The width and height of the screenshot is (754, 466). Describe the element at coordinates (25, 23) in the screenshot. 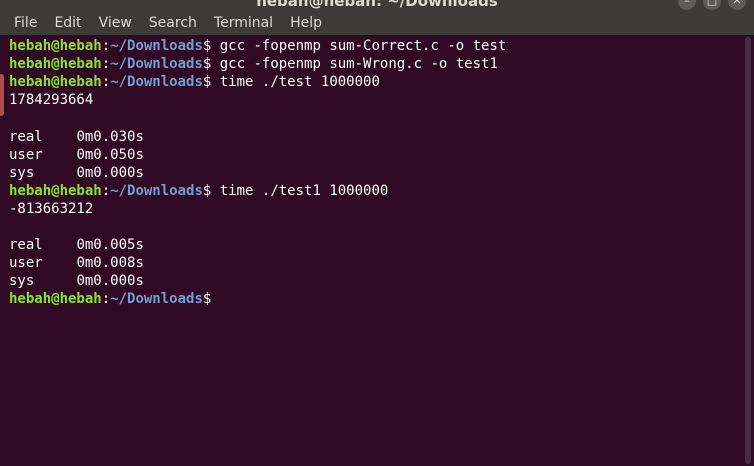

I see `menu-file: File` at that location.